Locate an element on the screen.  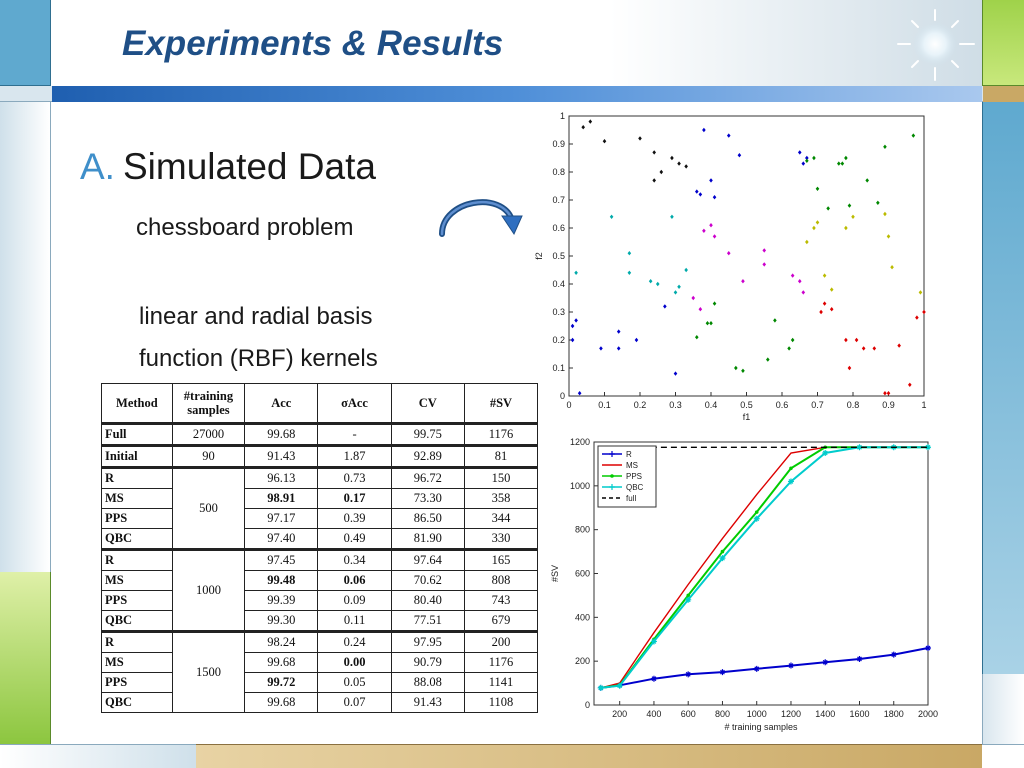
x-tick-label: 0.2 is located at coordinates (640, 405).